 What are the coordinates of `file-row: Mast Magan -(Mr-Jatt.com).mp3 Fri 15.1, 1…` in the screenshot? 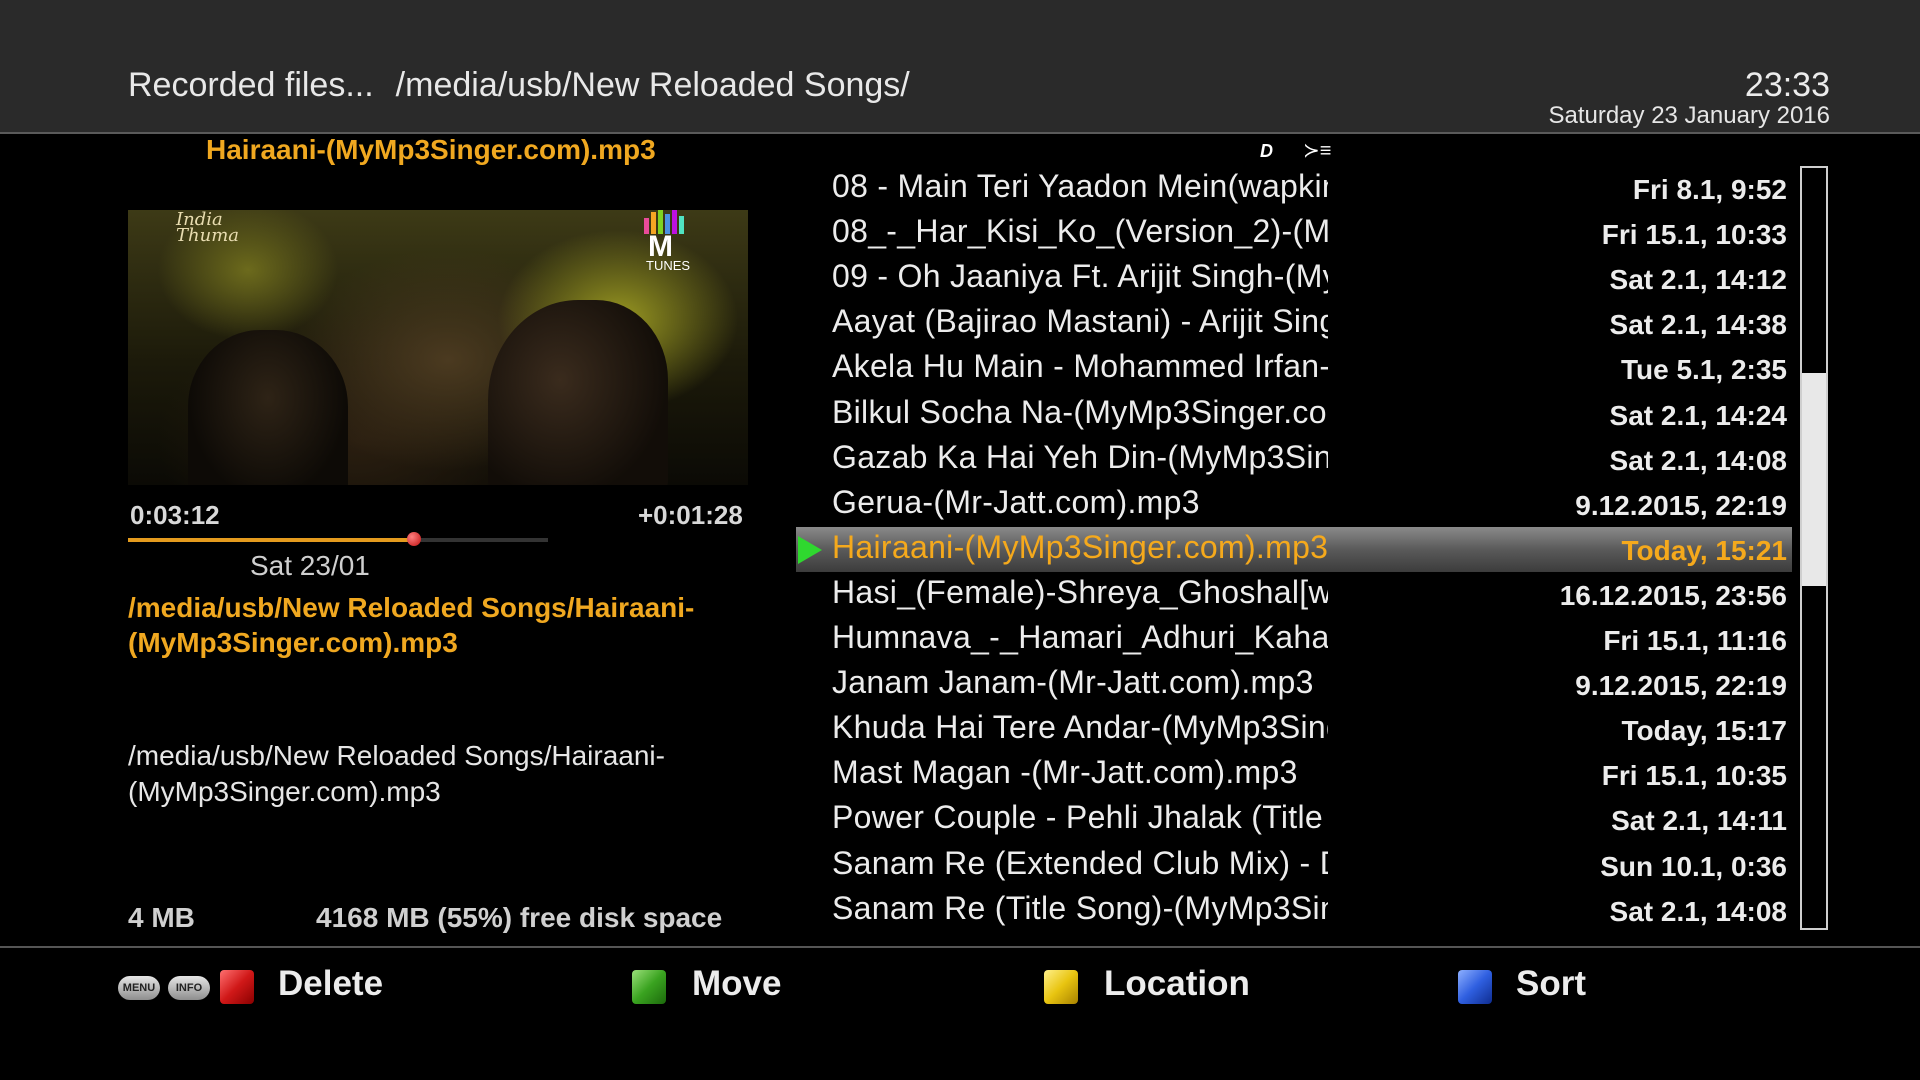 It's located at (1294, 774).